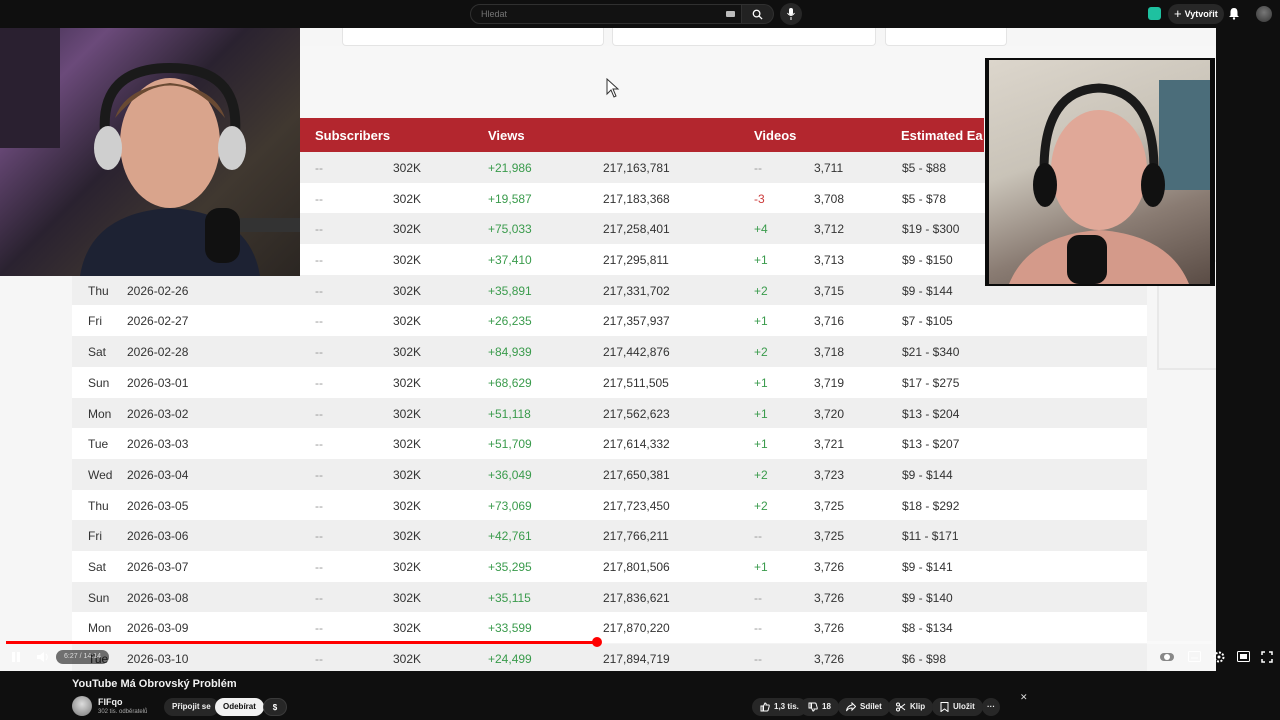 The image size is (1280, 720). What do you see at coordinates (510, 198) in the screenshot?
I see `views-change-cell: +19,587` at bounding box center [510, 198].